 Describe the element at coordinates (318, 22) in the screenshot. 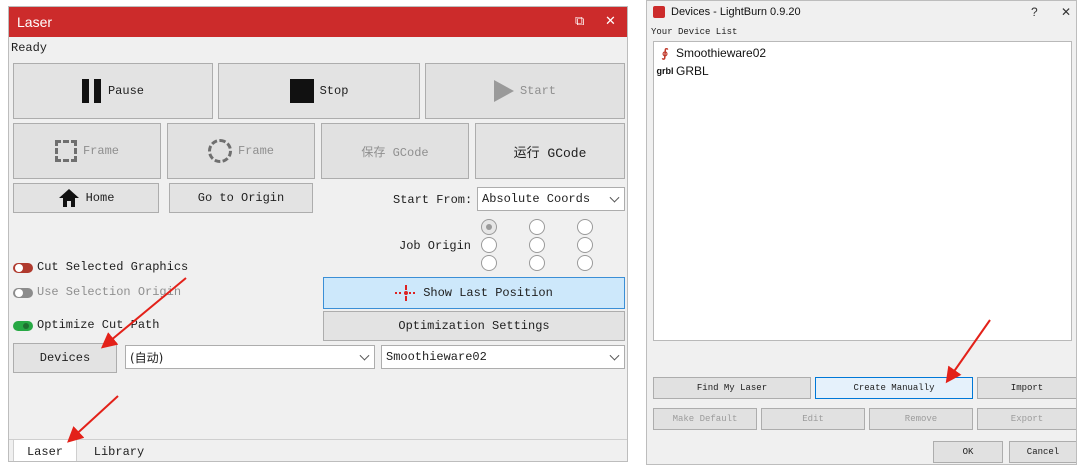

I see `laser-titlebar: Laser ⧉ ✕` at that location.